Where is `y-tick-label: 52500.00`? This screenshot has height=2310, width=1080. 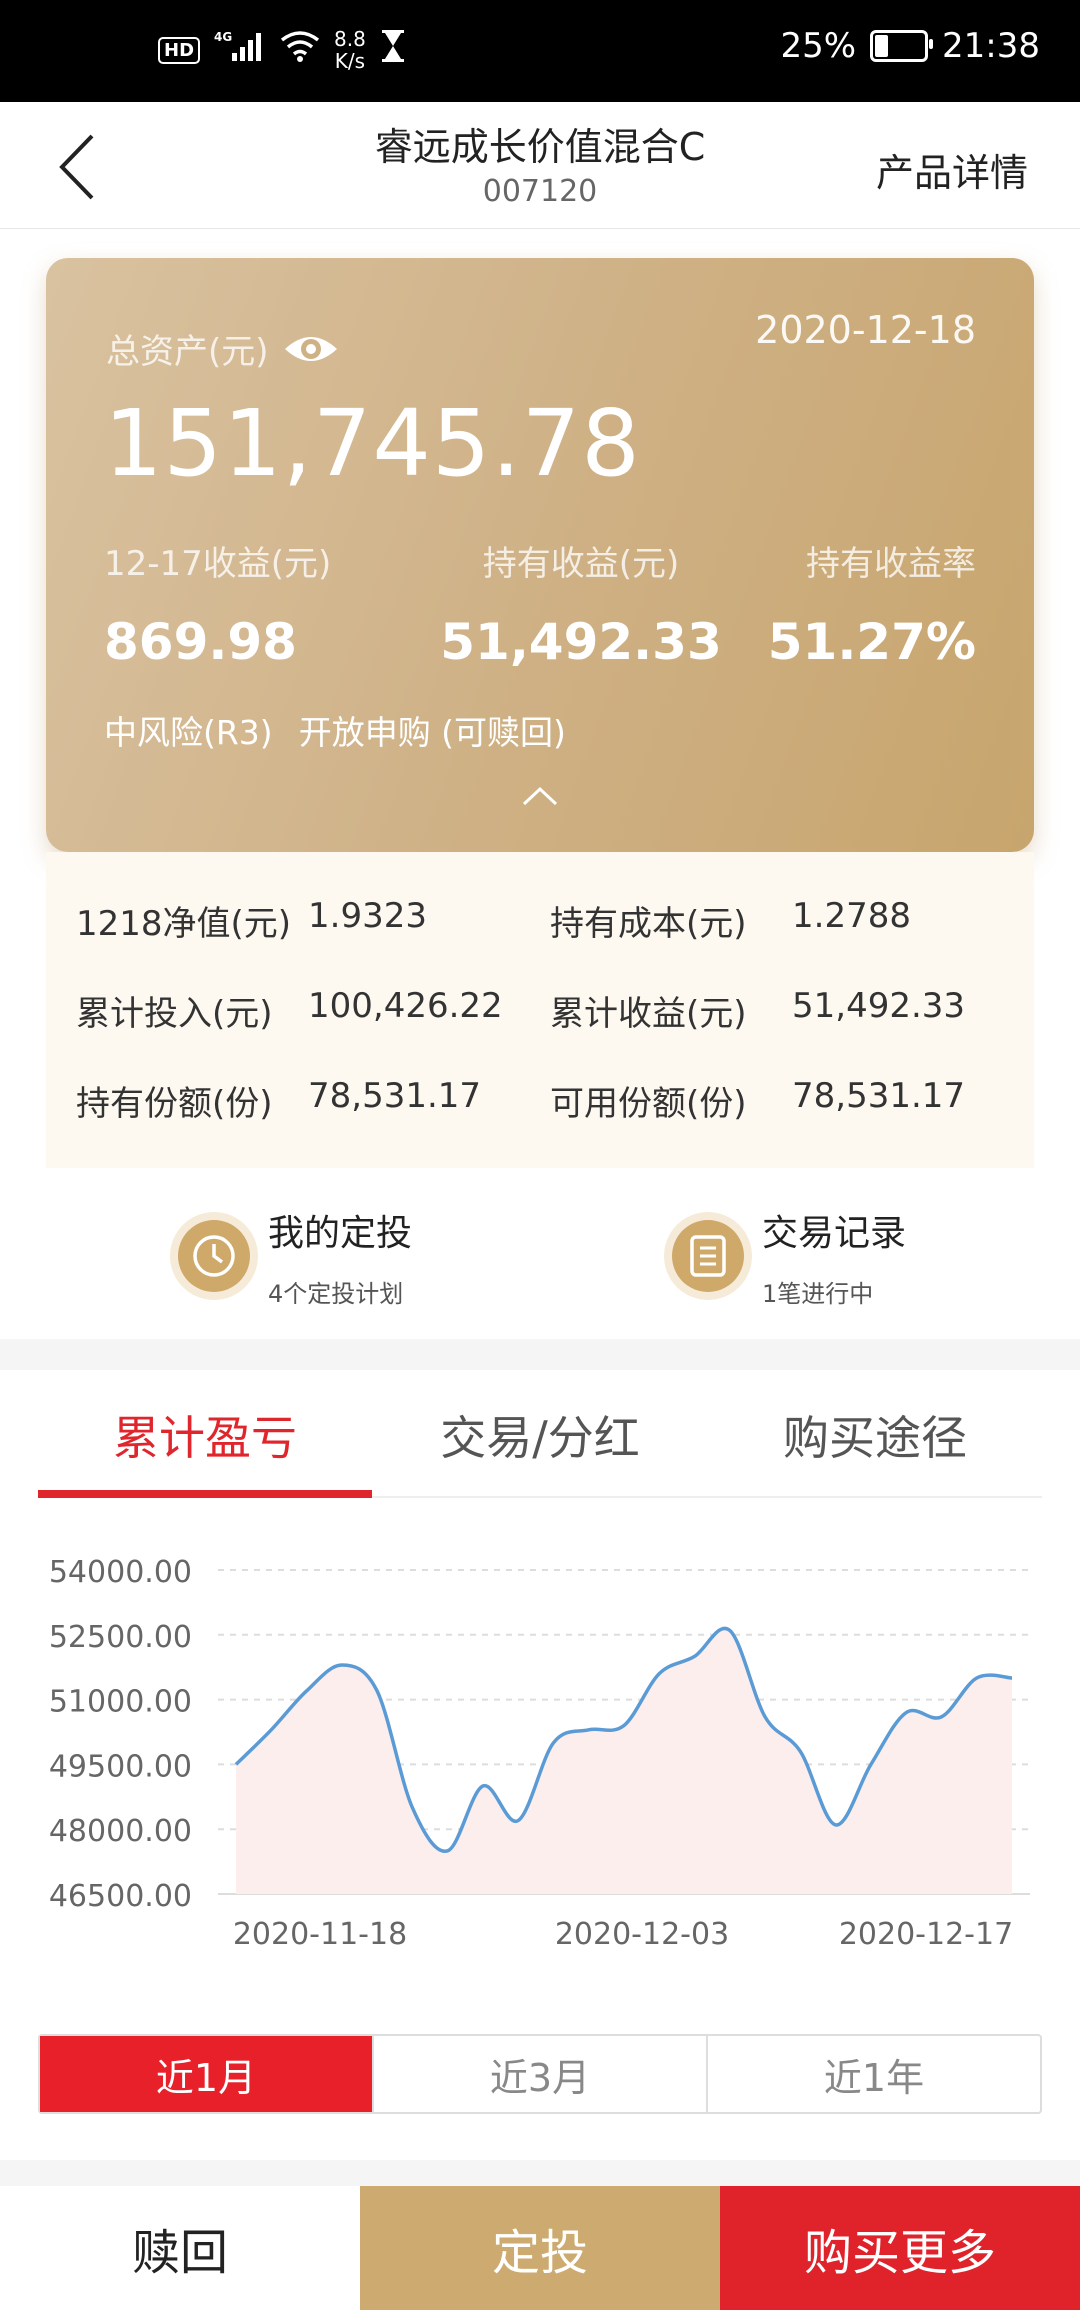 y-tick-label: 52500.00 is located at coordinates (120, 1637).